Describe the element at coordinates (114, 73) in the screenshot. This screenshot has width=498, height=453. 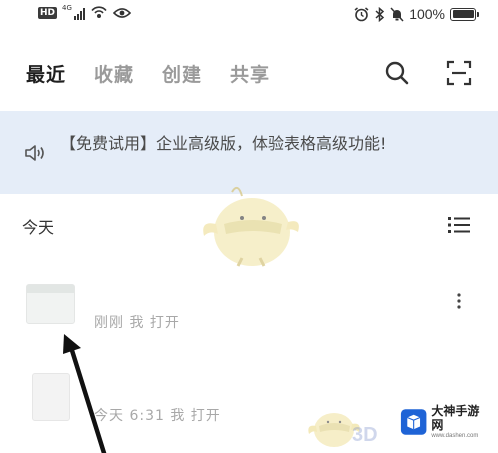
I see `tab-favorites: 收藏` at that location.